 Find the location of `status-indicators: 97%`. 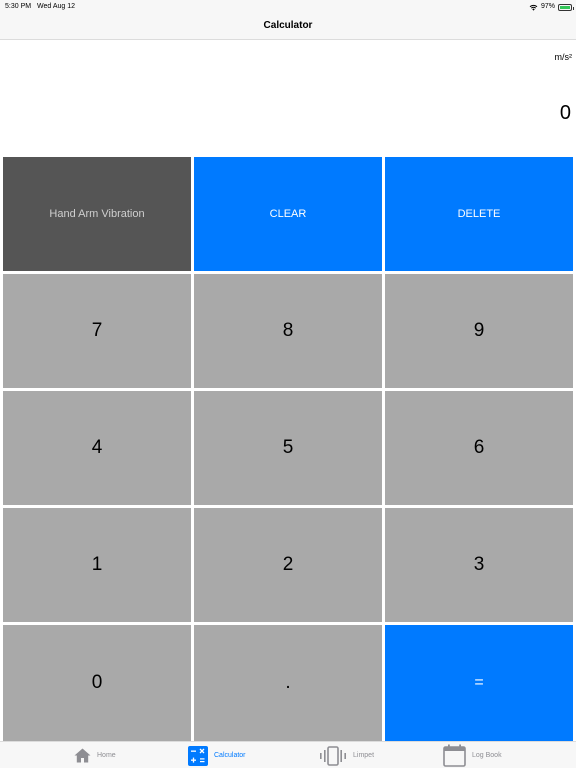

status-indicators: 97% is located at coordinates (551, 7).